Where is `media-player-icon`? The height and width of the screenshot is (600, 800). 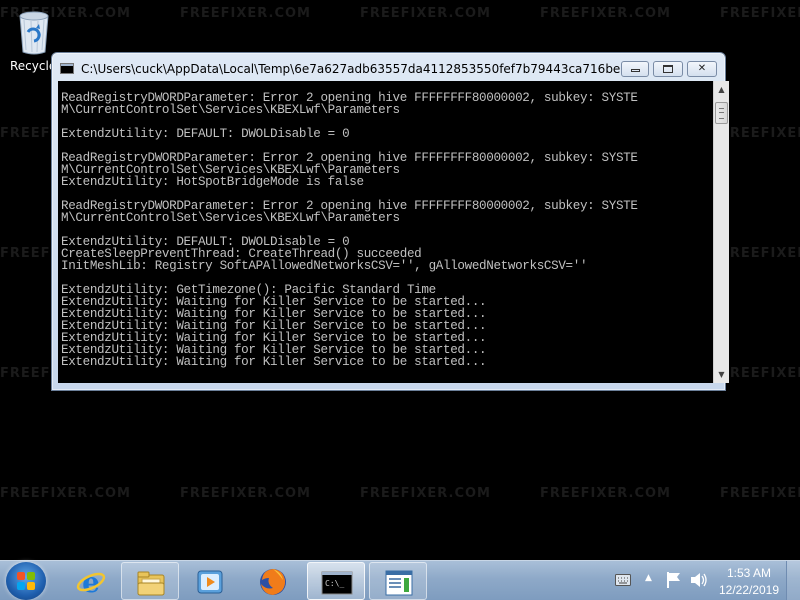 media-player-icon is located at coordinates (210, 582).